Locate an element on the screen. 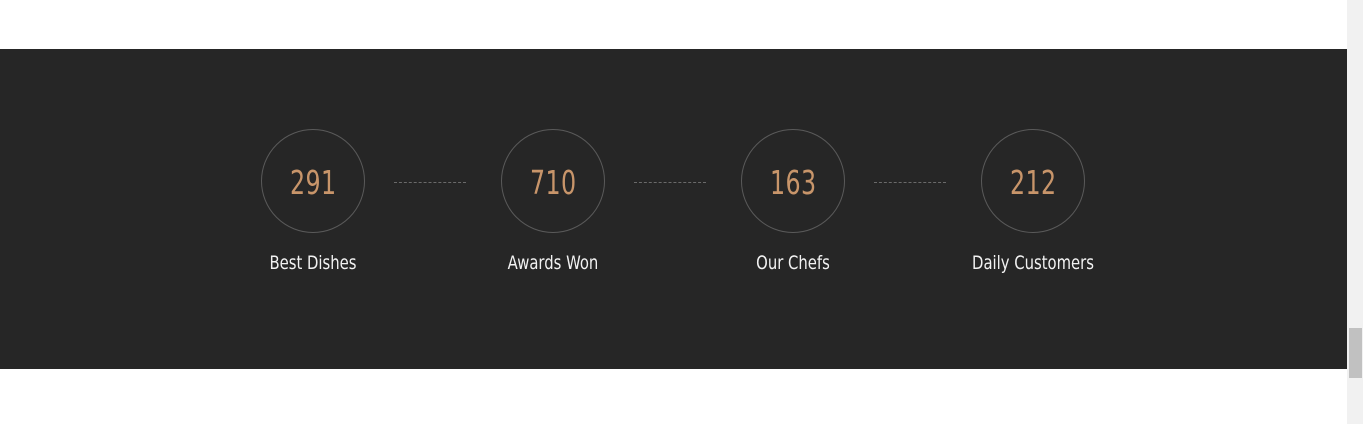 This screenshot has height=424, width=1363. stat-number: 212 is located at coordinates (1033, 182).